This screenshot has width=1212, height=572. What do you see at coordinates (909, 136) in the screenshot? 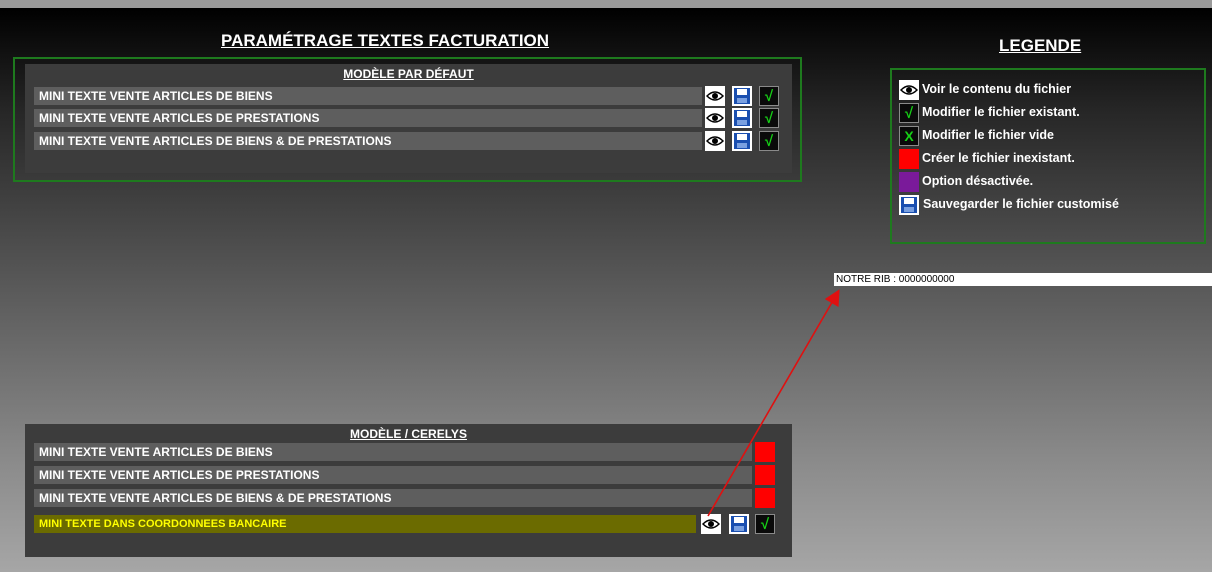
I see `x-mark-icon: X` at bounding box center [909, 136].